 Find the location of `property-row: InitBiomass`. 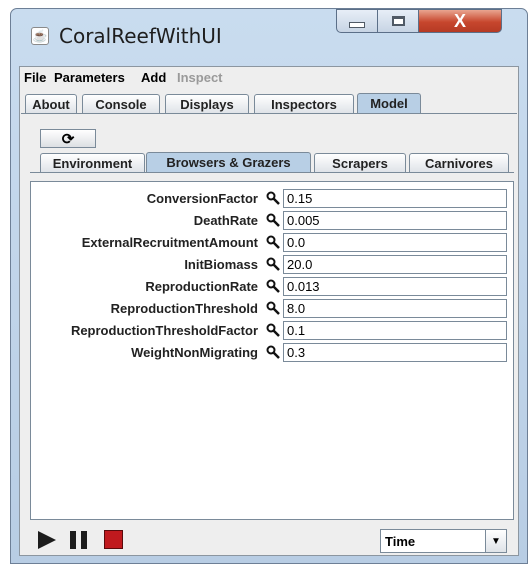

property-row: InitBiomass is located at coordinates (272, 265).